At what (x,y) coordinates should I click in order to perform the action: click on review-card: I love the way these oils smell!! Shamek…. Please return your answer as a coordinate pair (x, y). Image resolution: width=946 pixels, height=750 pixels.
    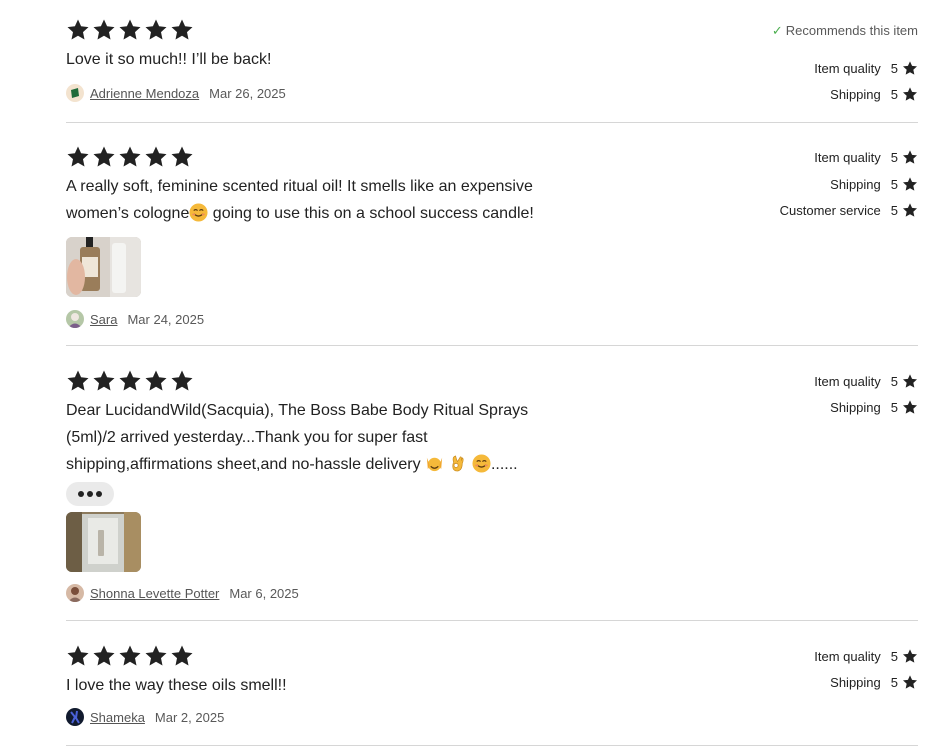
    Looking at the image, I should click on (492, 689).